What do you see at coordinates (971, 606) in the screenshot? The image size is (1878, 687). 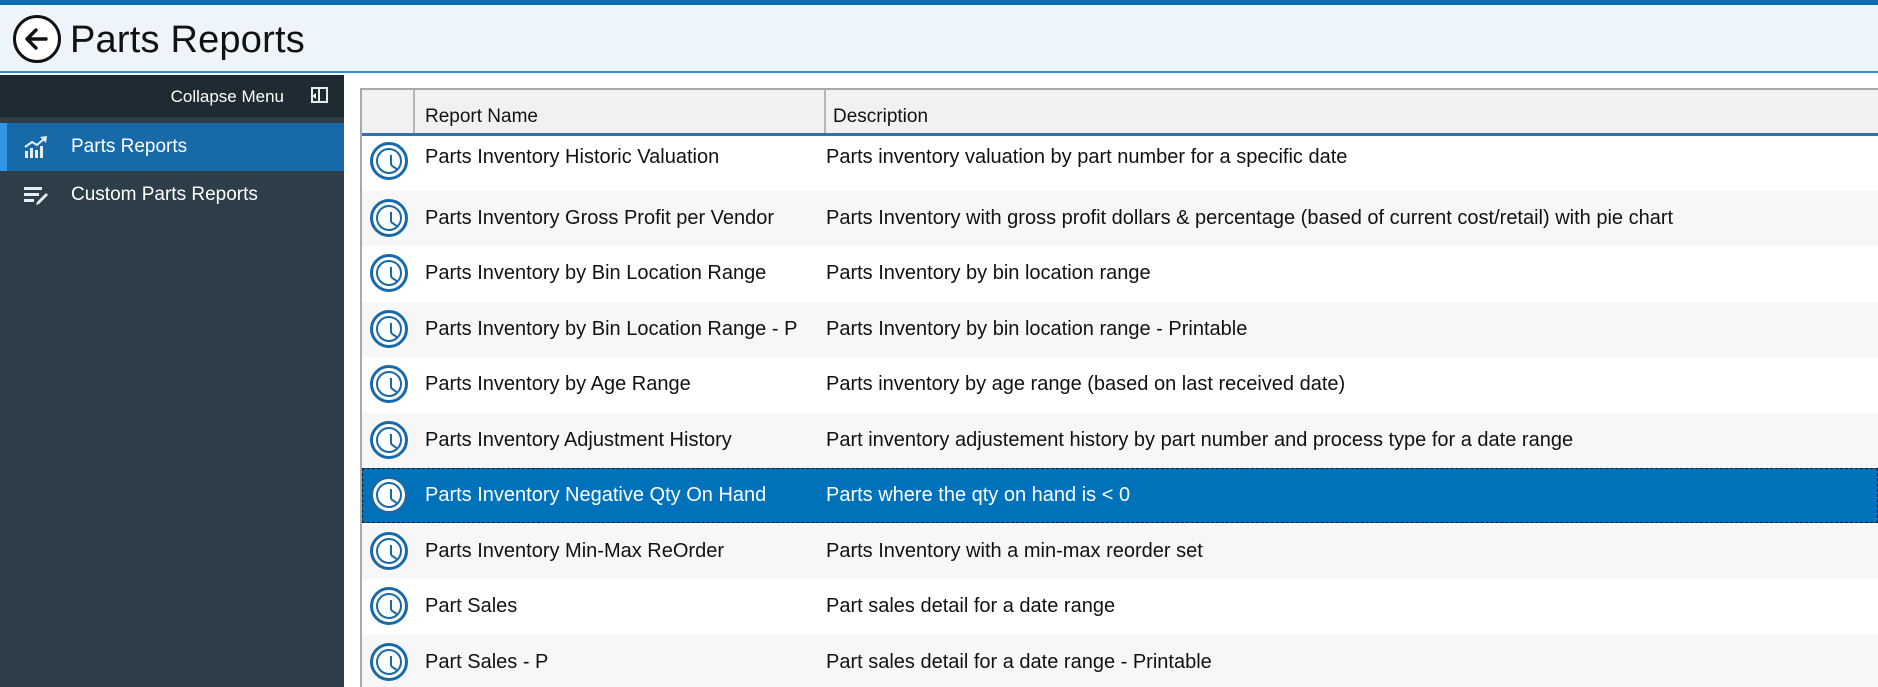 I see `report-description: Part sales detail for a date range` at bounding box center [971, 606].